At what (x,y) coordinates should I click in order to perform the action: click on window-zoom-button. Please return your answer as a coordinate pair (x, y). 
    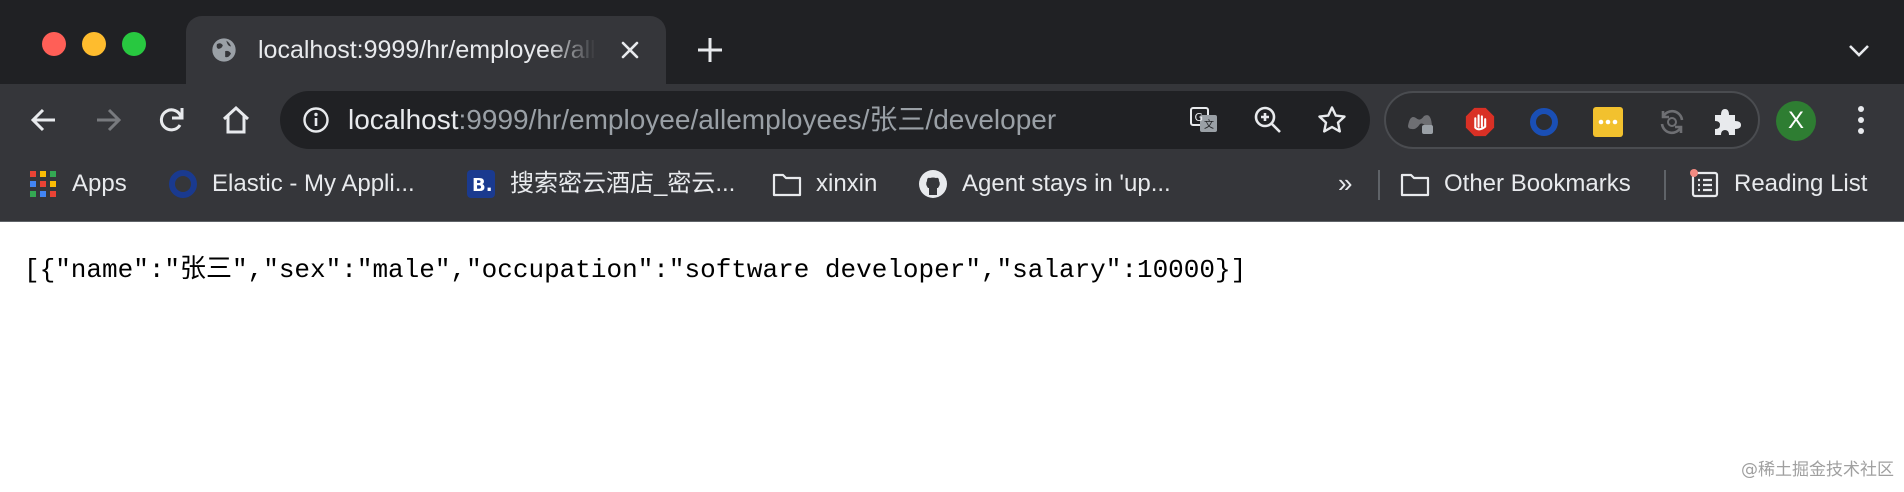
    Looking at the image, I should click on (134, 44).